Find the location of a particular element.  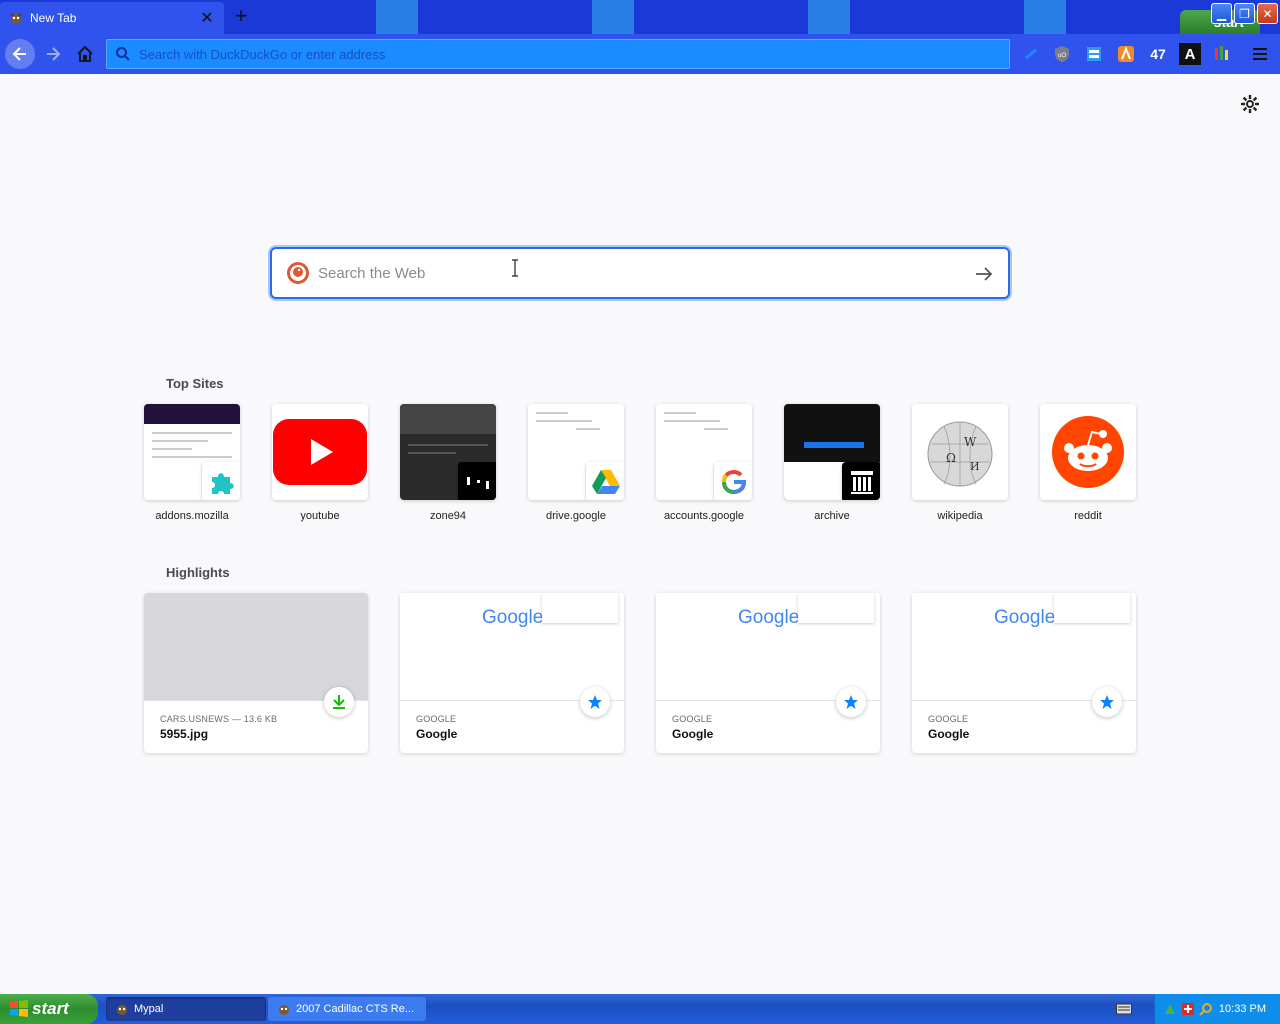

network-icon is located at coordinates (1170, 1009).